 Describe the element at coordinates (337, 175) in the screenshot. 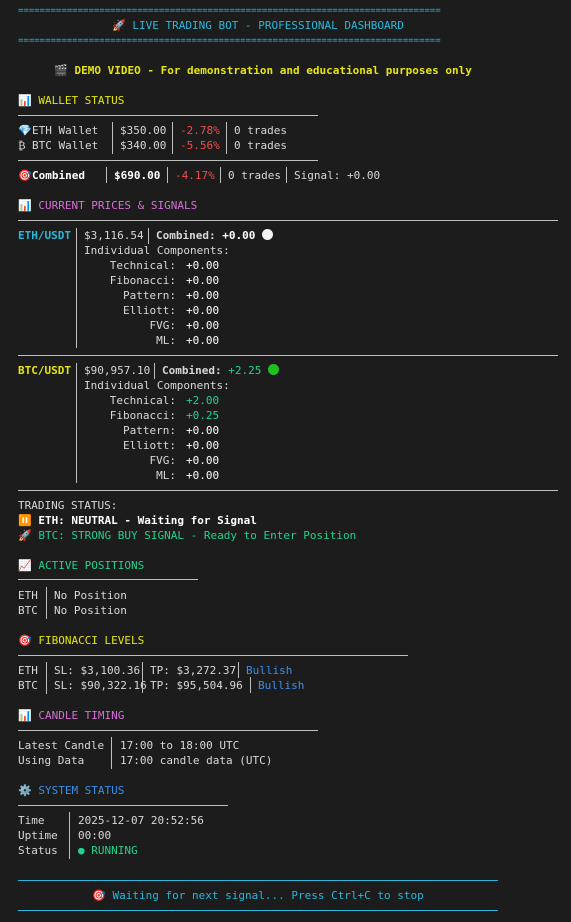

I see `combined-signal: Signal: +0.00` at that location.